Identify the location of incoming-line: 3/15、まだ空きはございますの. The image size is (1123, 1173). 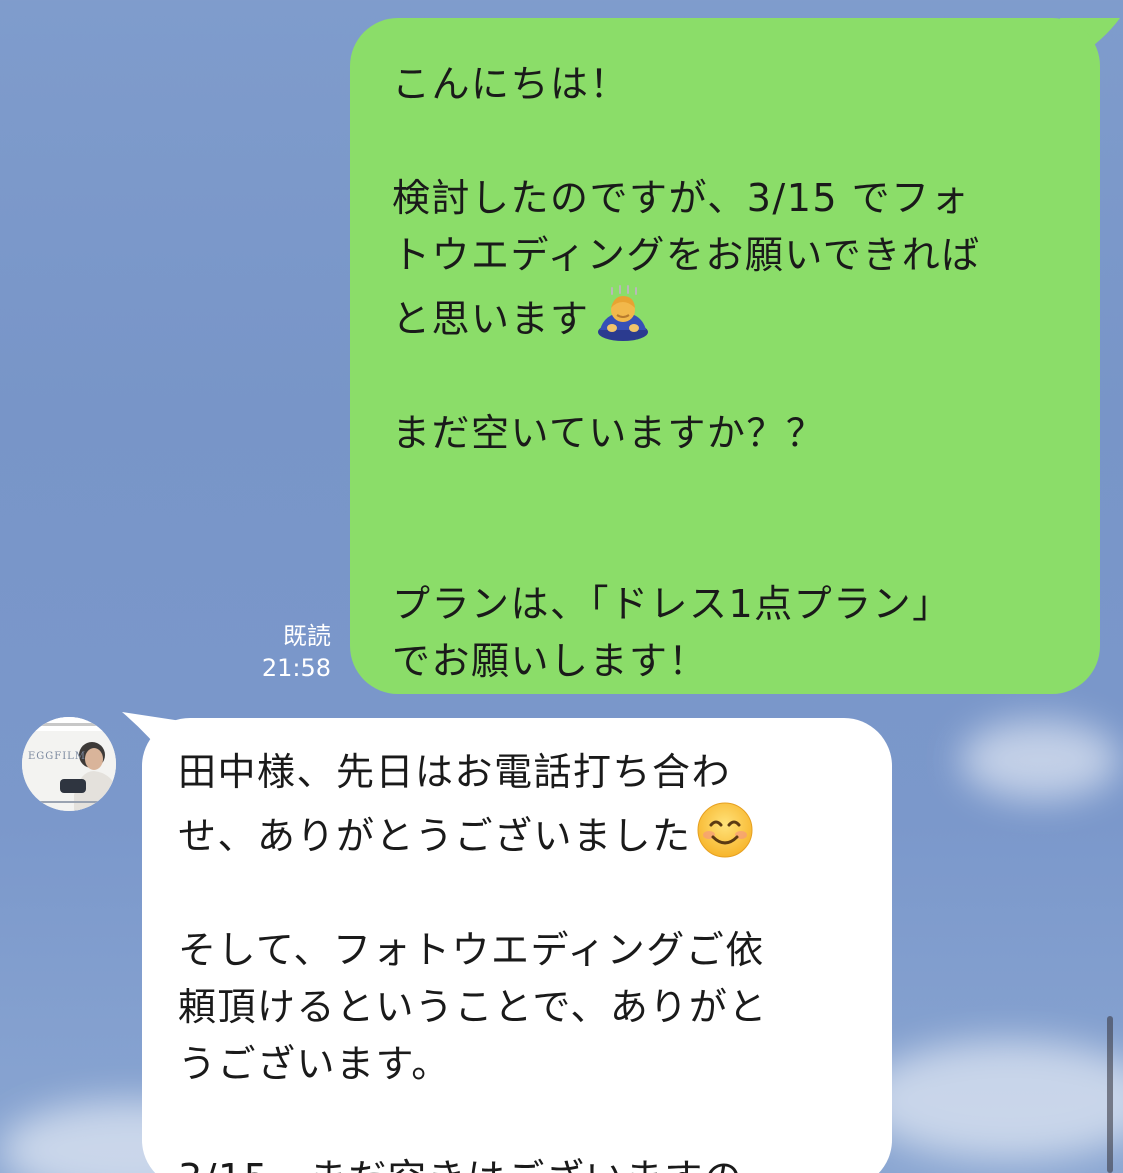
(520, 1161).